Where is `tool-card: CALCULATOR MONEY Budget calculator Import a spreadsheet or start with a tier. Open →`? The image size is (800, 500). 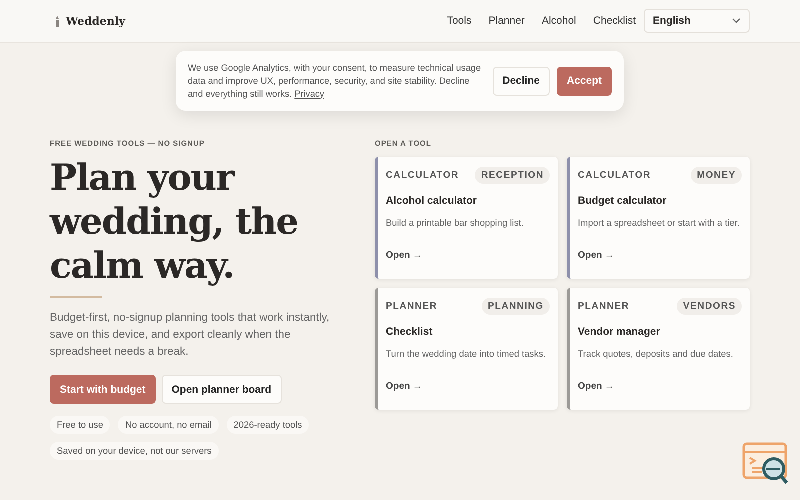 tool-card: CALCULATOR MONEY Budget calculator Import a spreadsheet or start with a tier. Open → is located at coordinates (658, 218).